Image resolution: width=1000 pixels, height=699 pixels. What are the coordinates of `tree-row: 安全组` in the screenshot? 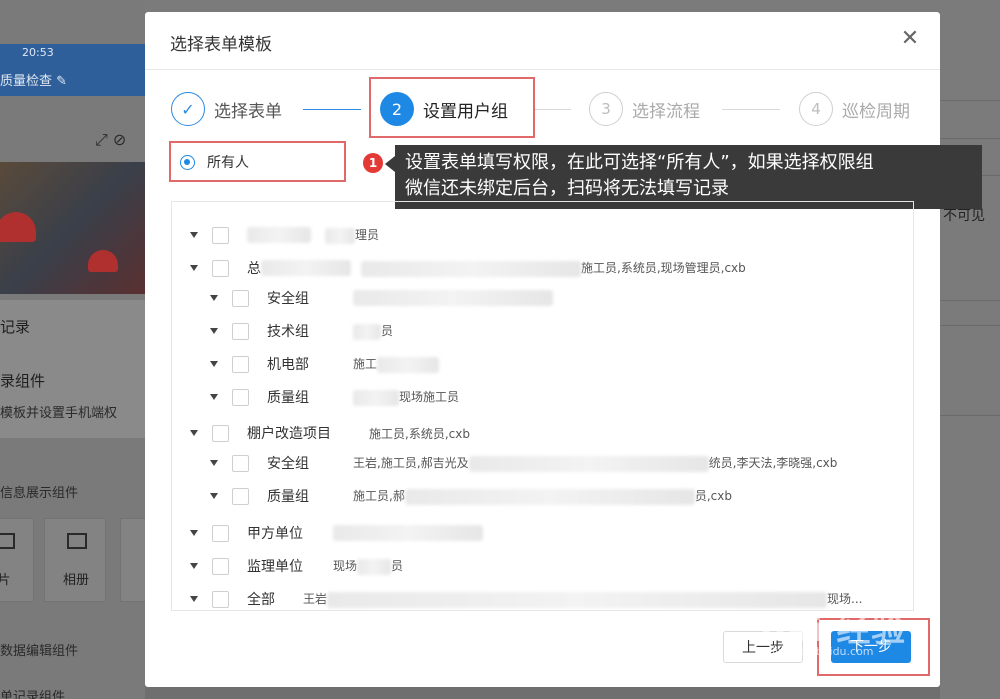 It's located at (381, 298).